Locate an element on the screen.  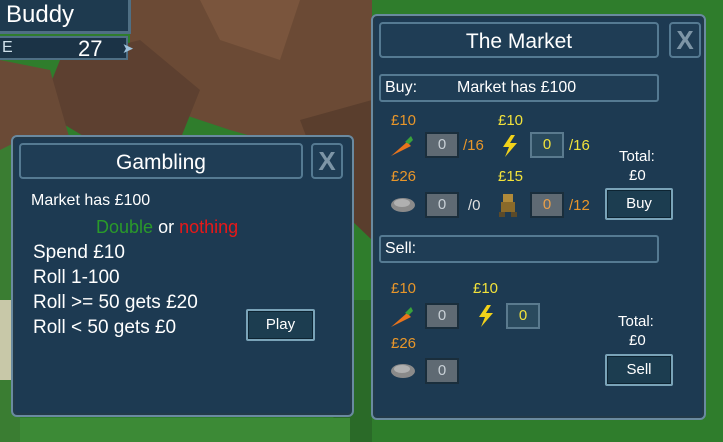
buy-robot-price: £15 is located at coordinates (511, 176).